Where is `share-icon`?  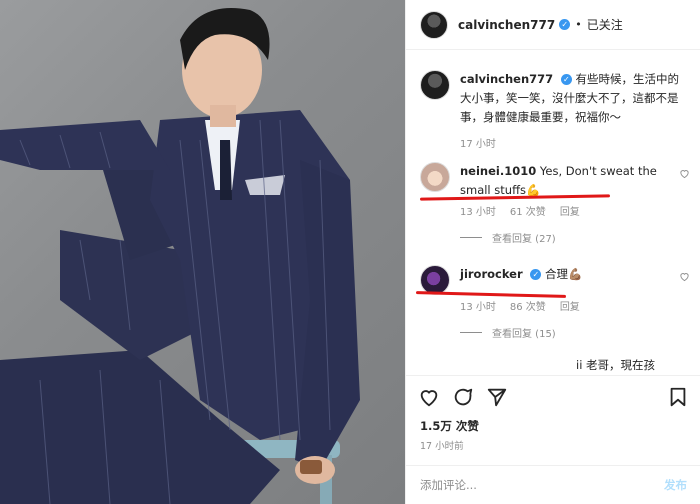 share-icon is located at coordinates (497, 397).